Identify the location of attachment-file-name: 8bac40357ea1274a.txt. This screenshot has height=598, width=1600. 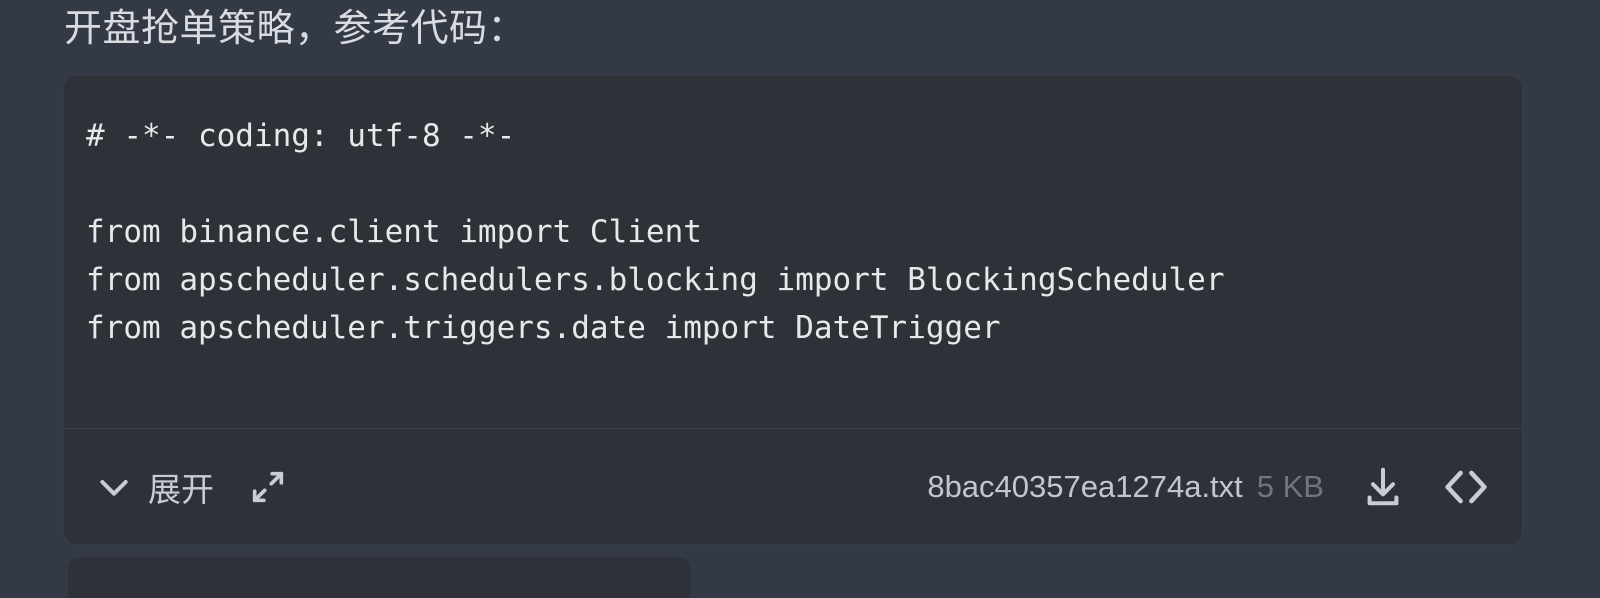
(1085, 486).